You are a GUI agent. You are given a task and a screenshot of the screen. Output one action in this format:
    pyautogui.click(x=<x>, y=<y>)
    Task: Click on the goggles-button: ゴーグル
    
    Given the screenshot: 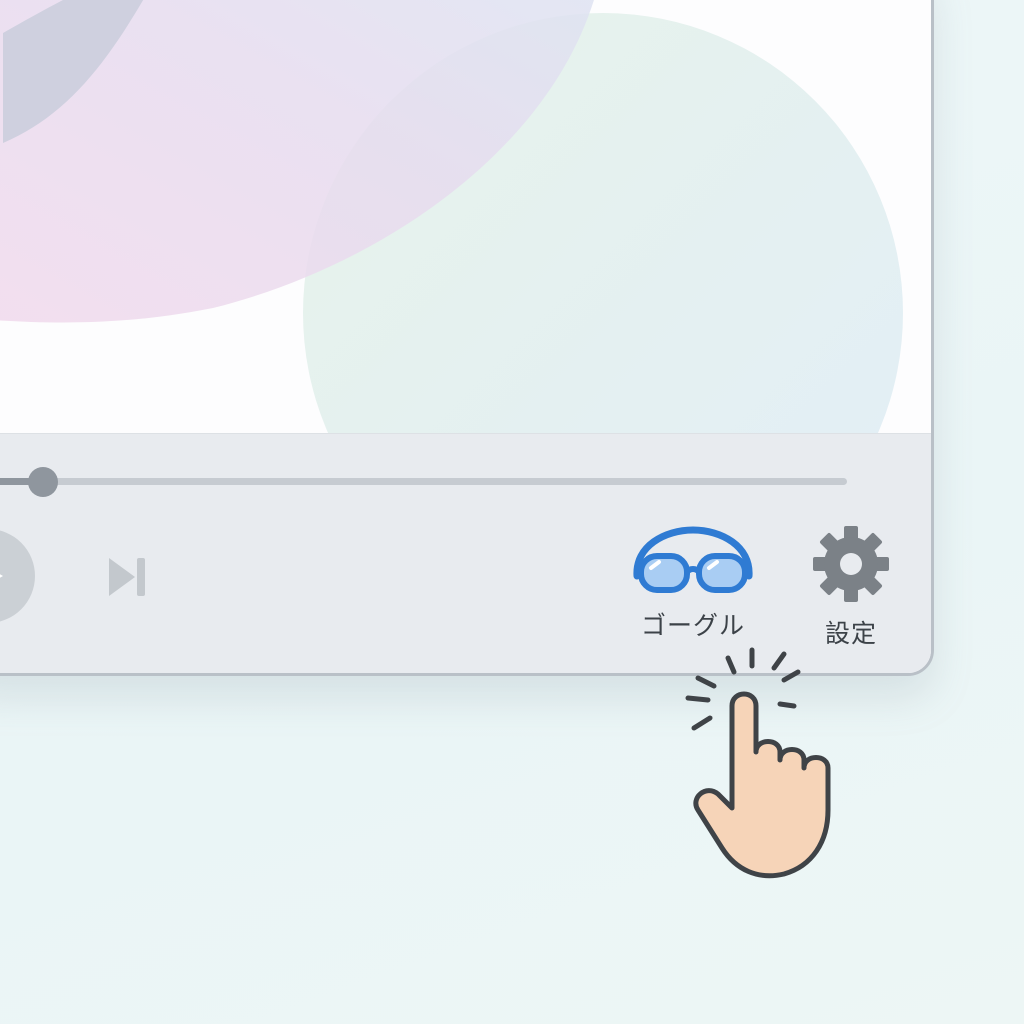 What is the action you would take?
    pyautogui.click(x=693, y=583)
    